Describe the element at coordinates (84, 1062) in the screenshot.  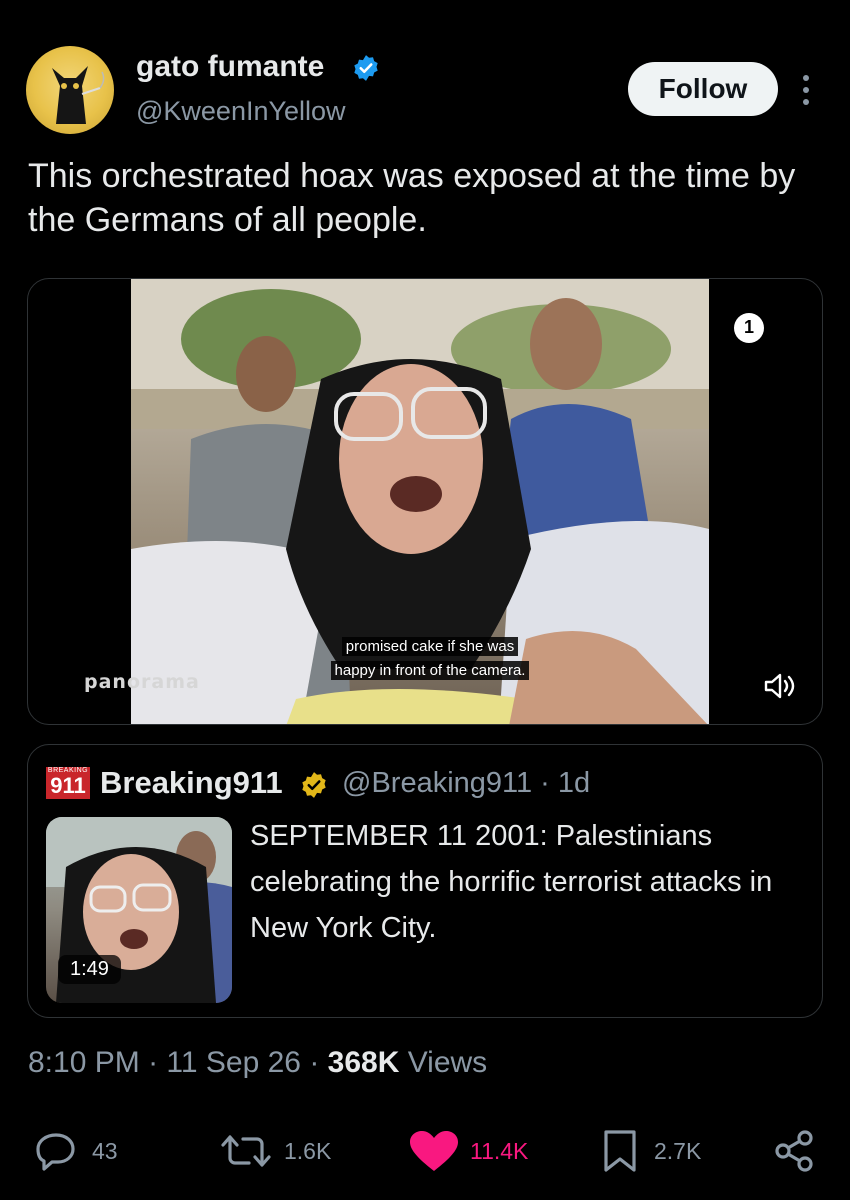
I see `tweet-time: 8:10 PM` at that location.